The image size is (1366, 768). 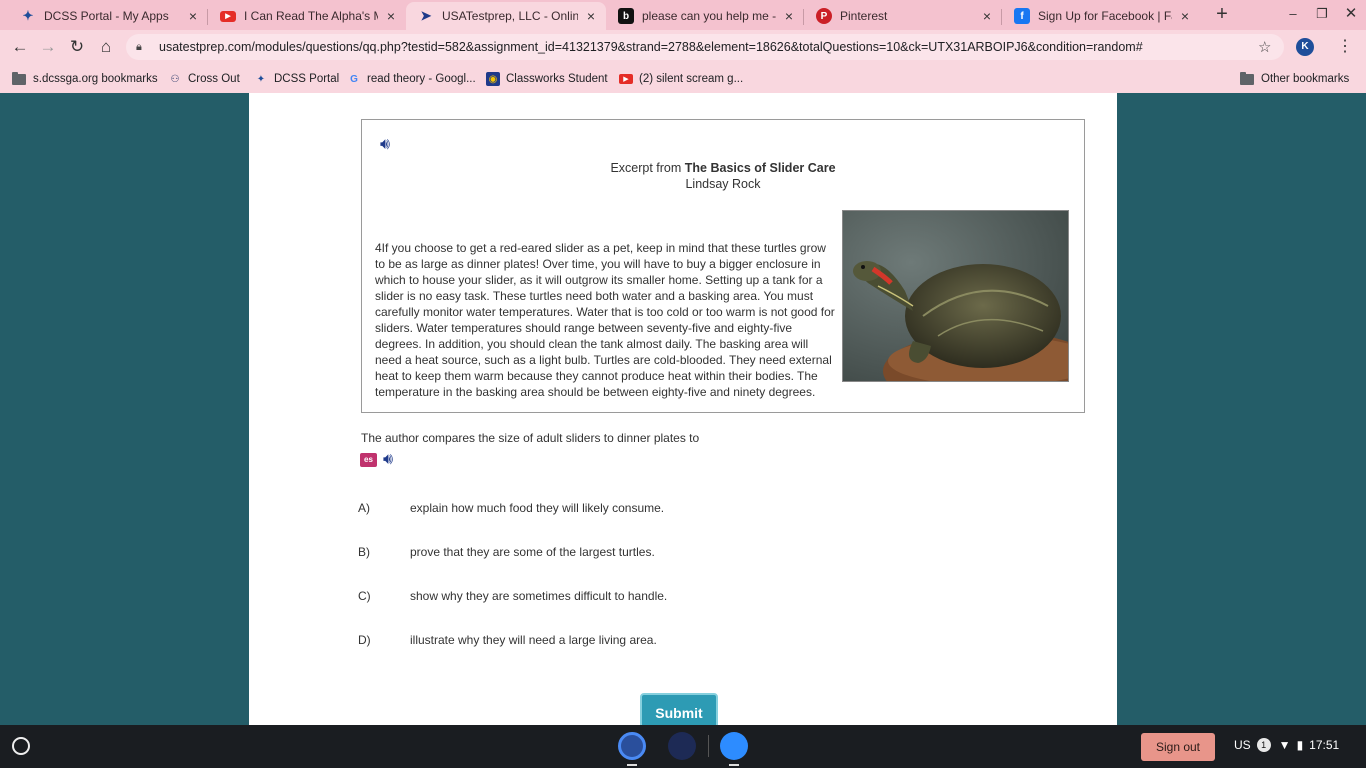 What do you see at coordinates (679, 709) in the screenshot?
I see `submit-button: Submit` at bounding box center [679, 709].